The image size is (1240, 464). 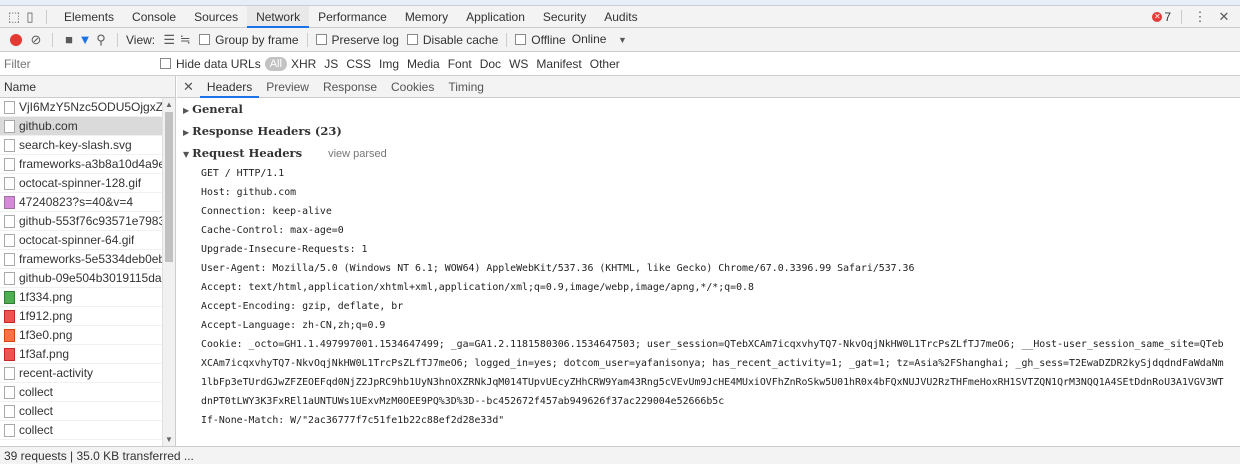 What do you see at coordinates (81, 126) in the screenshot?
I see `request-row: github.com` at bounding box center [81, 126].